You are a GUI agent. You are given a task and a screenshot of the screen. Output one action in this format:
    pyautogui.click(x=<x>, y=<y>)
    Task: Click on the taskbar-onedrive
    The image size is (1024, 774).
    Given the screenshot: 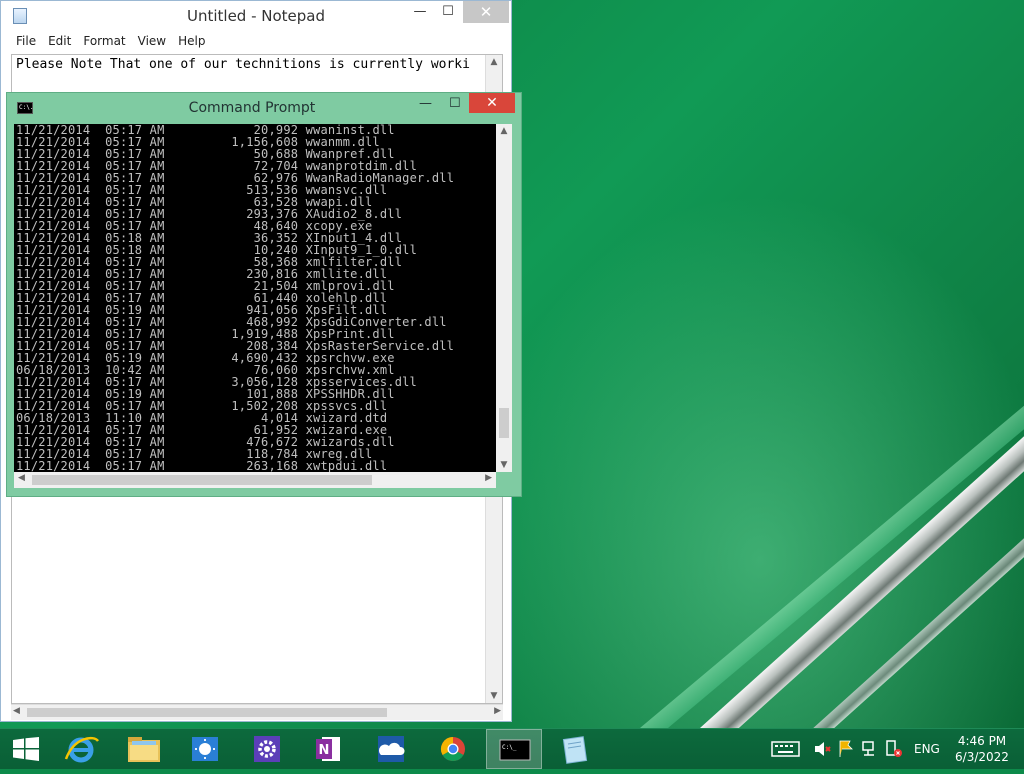 What is the action you would take?
    pyautogui.click(x=392, y=749)
    